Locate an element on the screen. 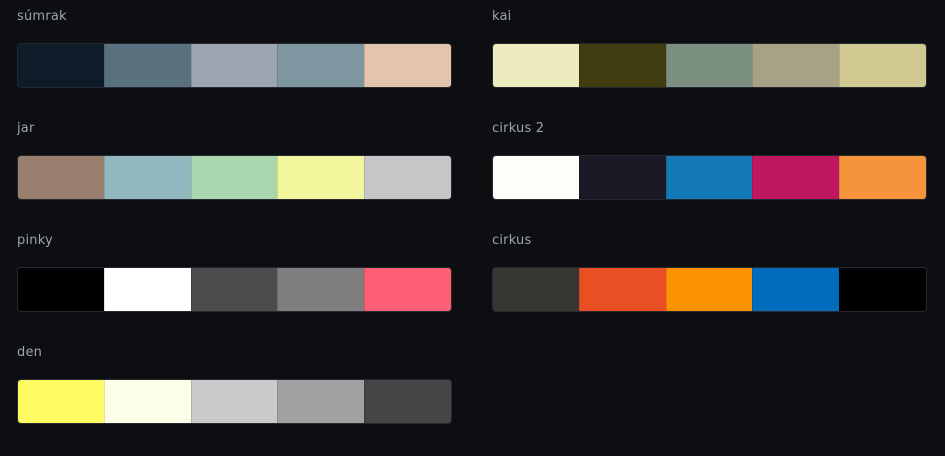 This screenshot has width=945, height=456. palette-cirkus: cirkus is located at coordinates (709, 272).